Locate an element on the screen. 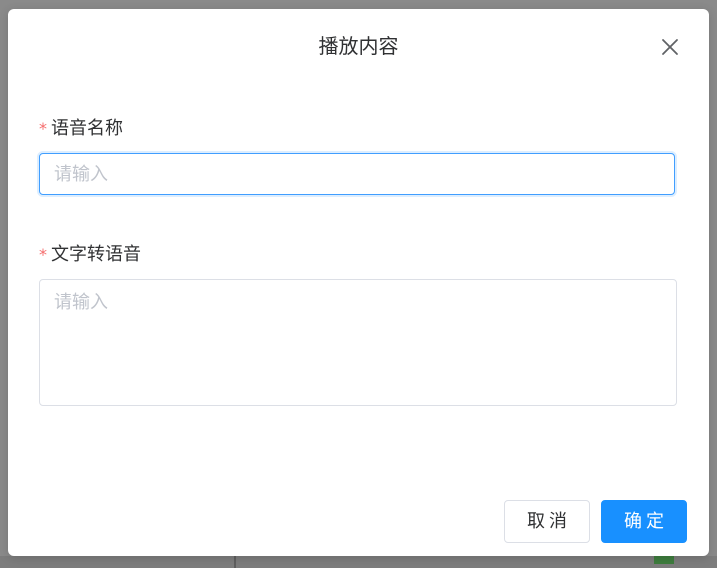  voice-name-label: * 语音名称 is located at coordinates (81, 129).